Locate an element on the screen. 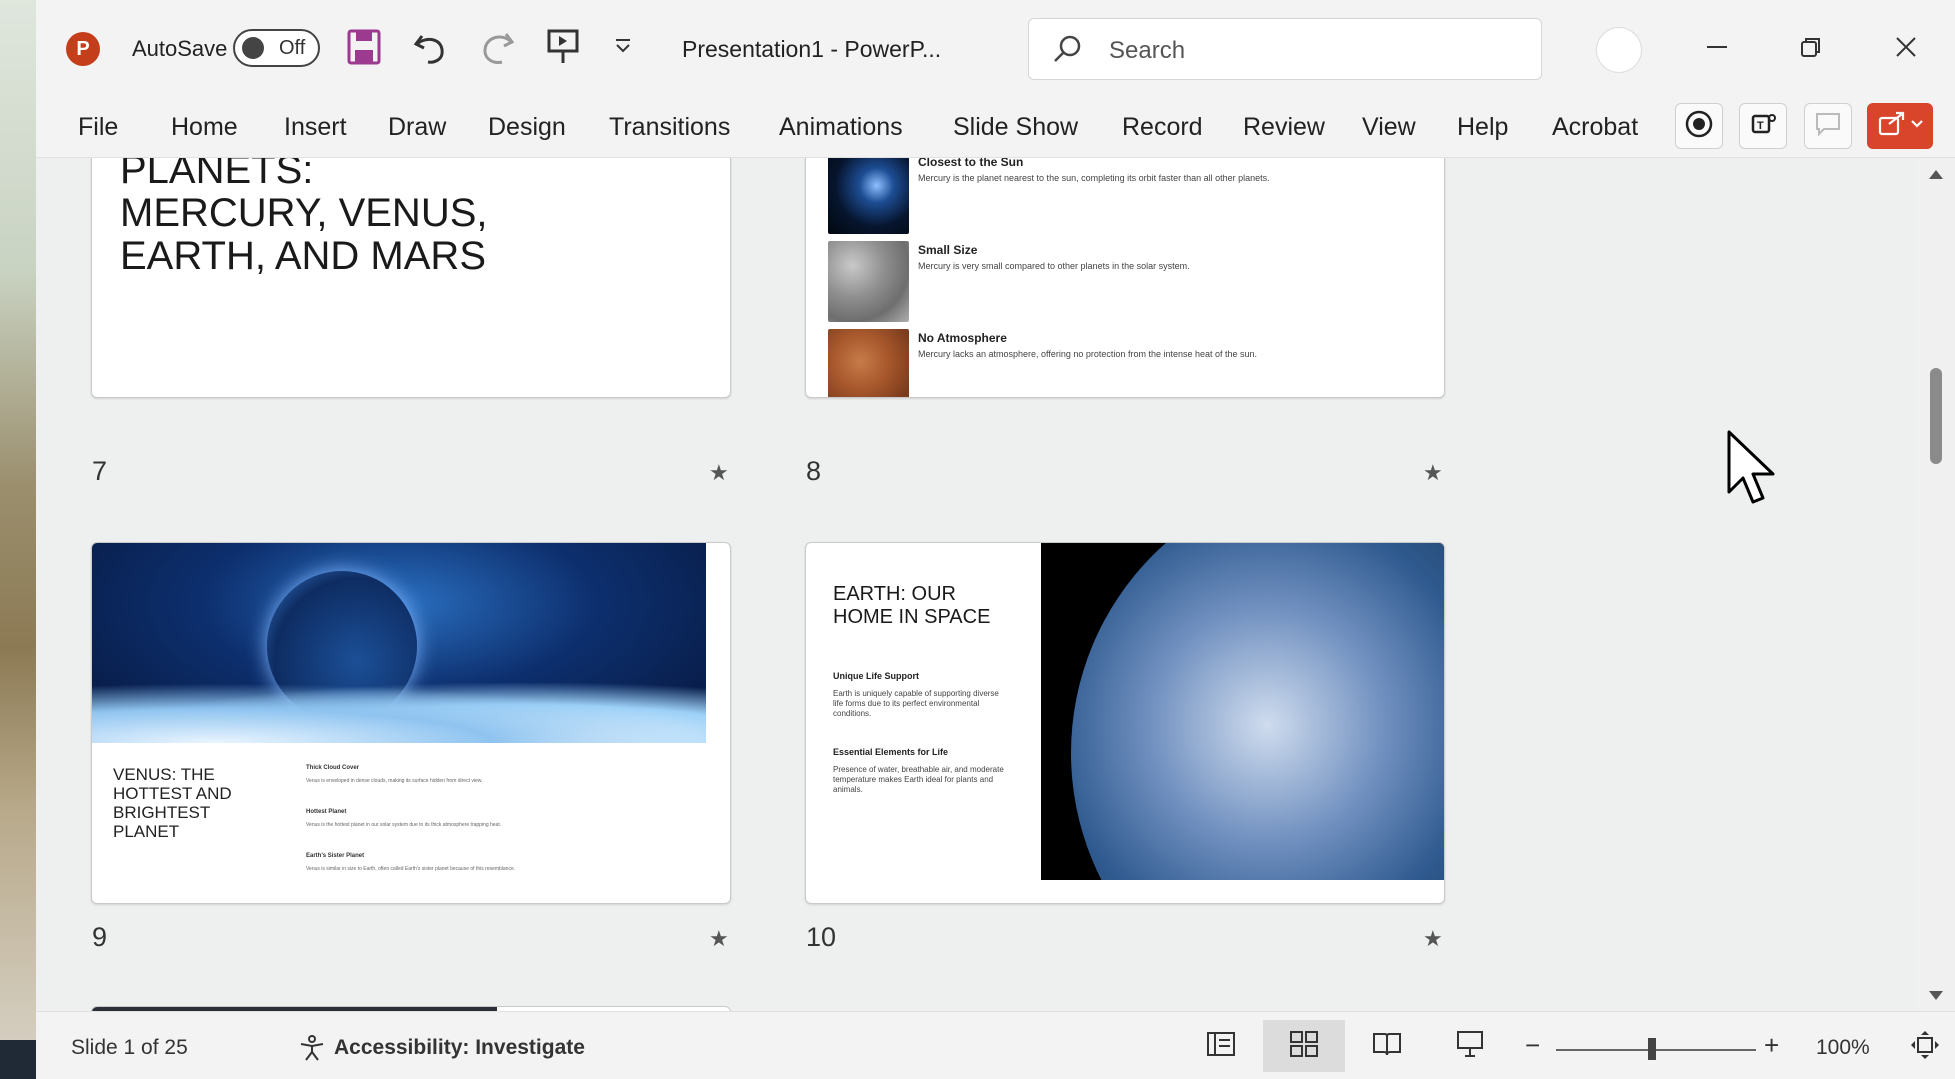 The height and width of the screenshot is (1079, 1955). slide-8-heading-2: Small Size is located at coordinates (948, 250).